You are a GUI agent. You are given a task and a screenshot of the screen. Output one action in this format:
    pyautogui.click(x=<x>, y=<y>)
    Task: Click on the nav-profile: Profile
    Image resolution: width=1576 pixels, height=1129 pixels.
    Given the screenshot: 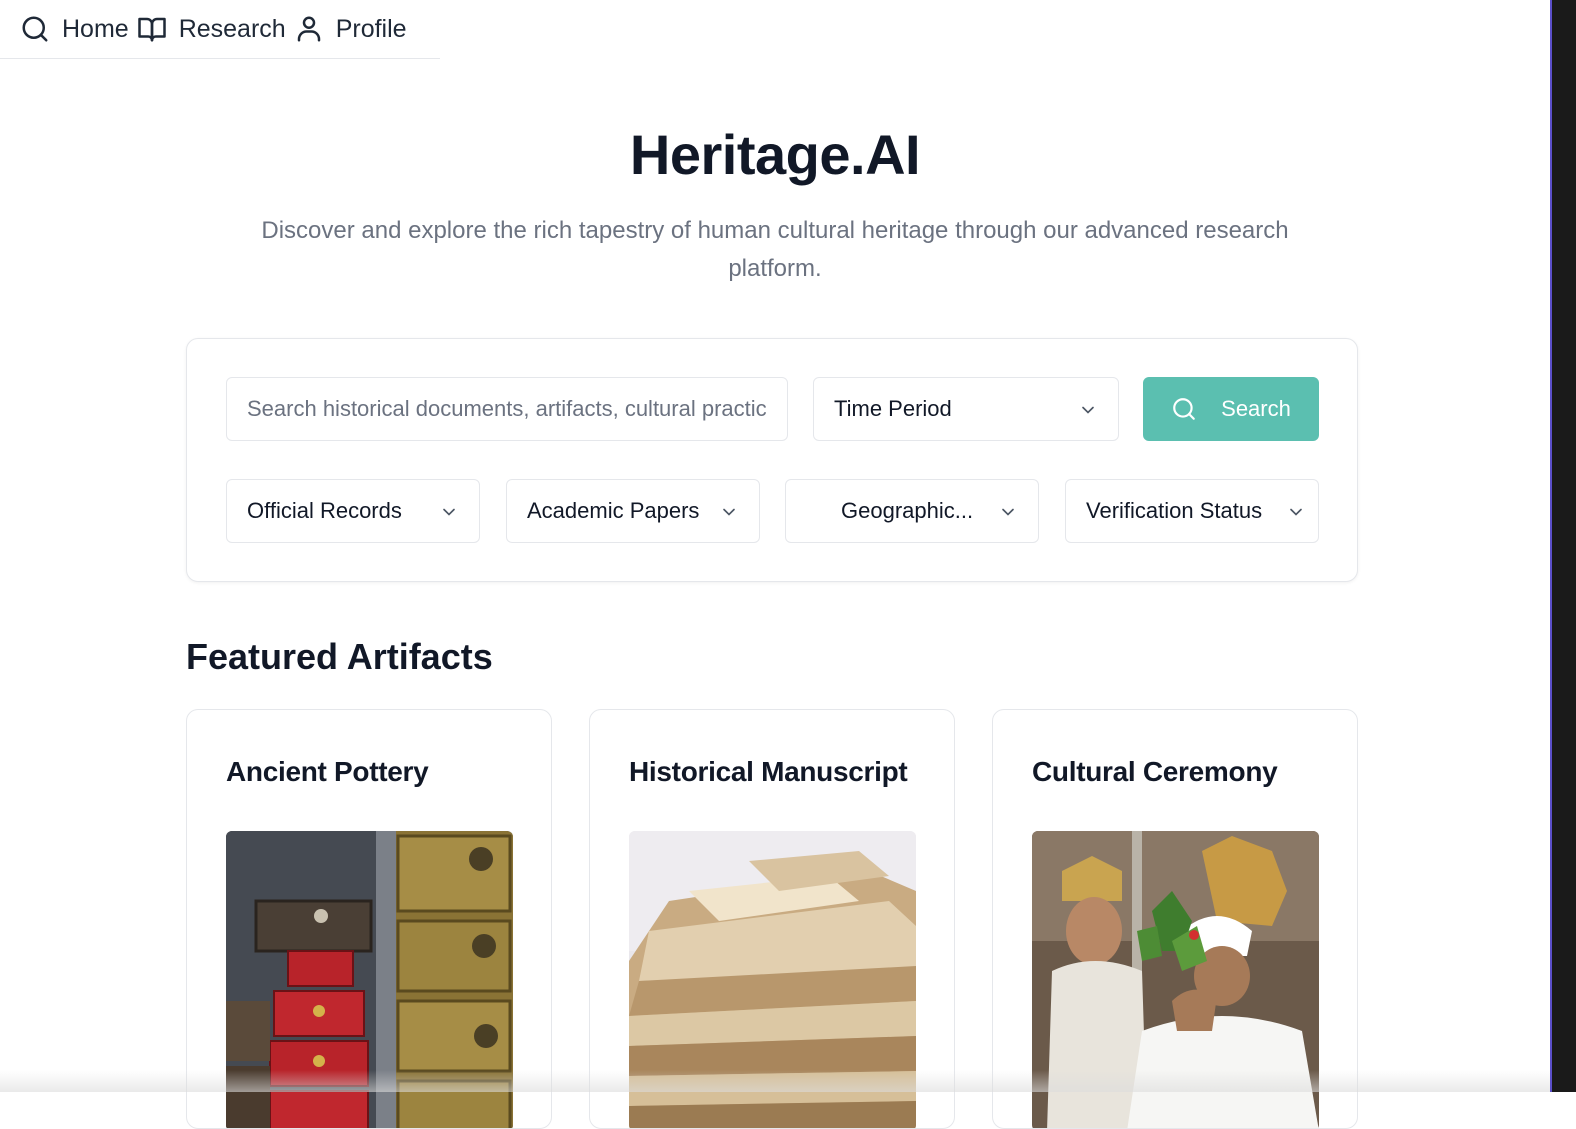 What is the action you would take?
    pyautogui.click(x=350, y=29)
    